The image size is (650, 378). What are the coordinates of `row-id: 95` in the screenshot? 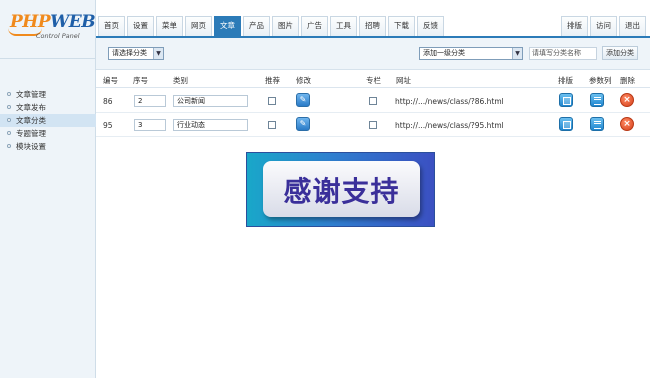 It's located at (108, 125).